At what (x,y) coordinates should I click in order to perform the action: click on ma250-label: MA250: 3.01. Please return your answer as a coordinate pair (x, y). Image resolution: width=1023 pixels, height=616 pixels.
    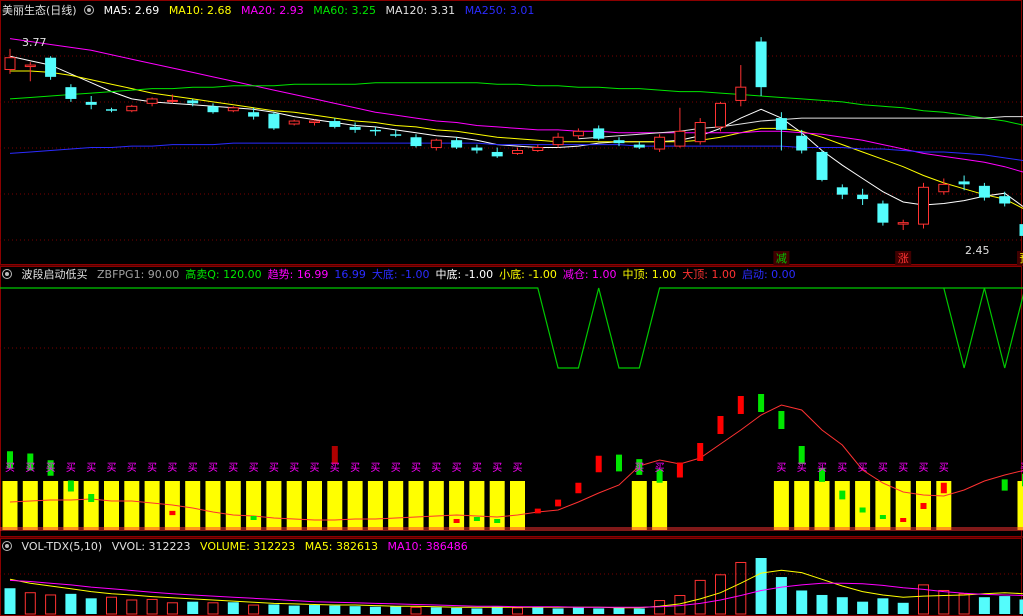
    Looking at the image, I should click on (499, 10).